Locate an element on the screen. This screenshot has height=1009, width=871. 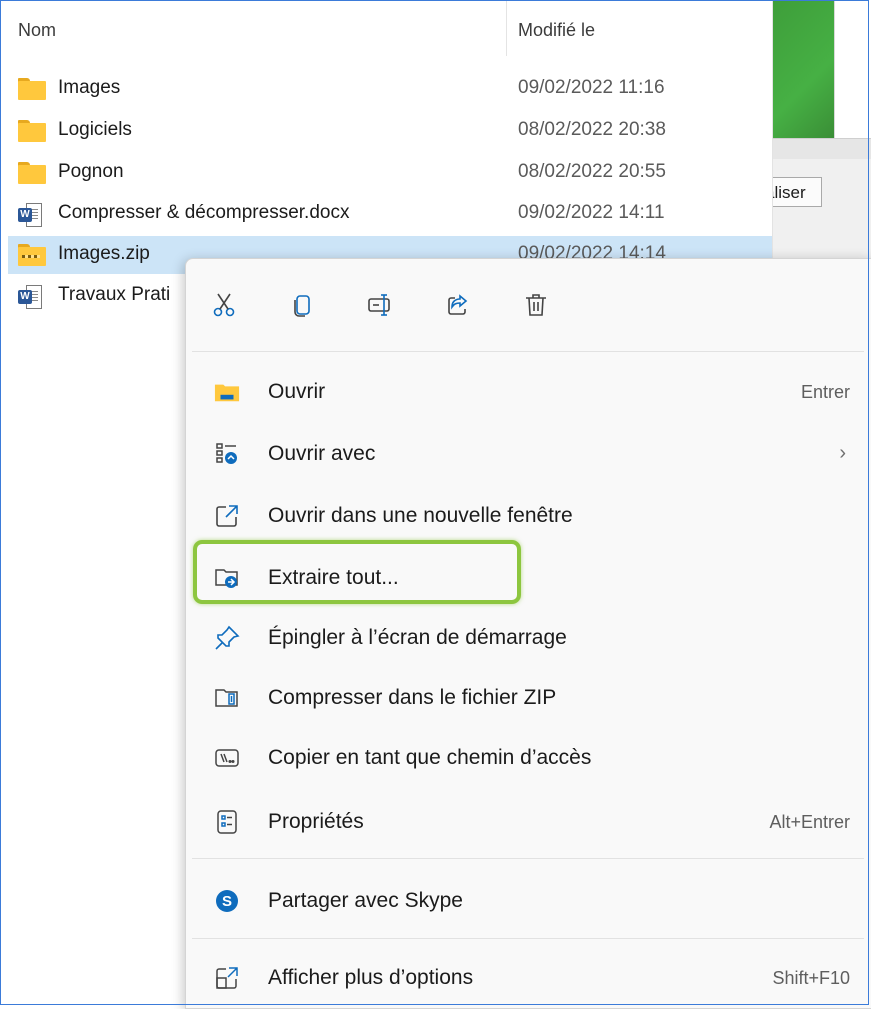
pin-icon is located at coordinates (227, 638).